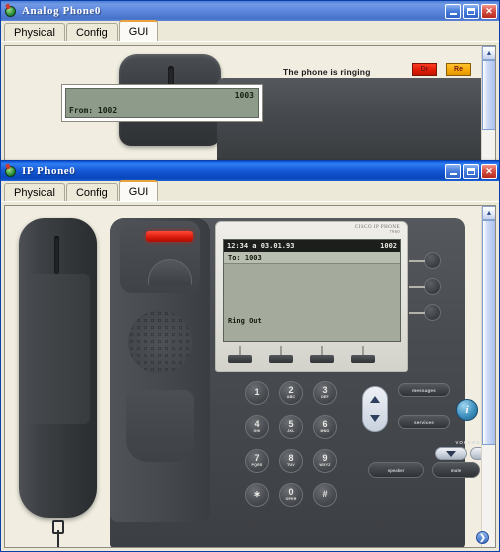 The width and height of the screenshot is (500, 552). I want to click on ip-handset-cradle, so click(160, 370).